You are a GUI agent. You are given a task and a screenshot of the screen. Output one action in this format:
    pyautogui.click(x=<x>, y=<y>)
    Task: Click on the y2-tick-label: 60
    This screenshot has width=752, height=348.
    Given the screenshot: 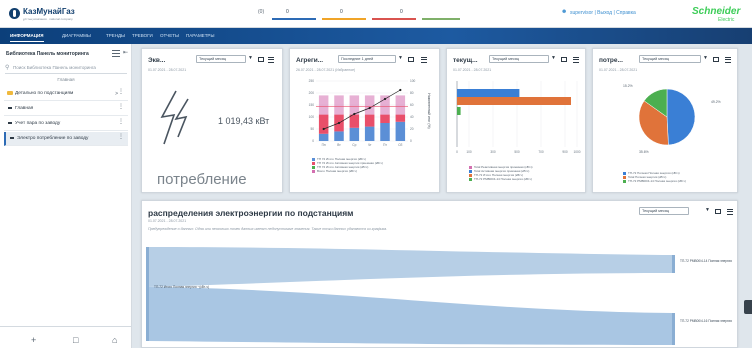 What is the action you would take?
    pyautogui.click(x=412, y=105)
    